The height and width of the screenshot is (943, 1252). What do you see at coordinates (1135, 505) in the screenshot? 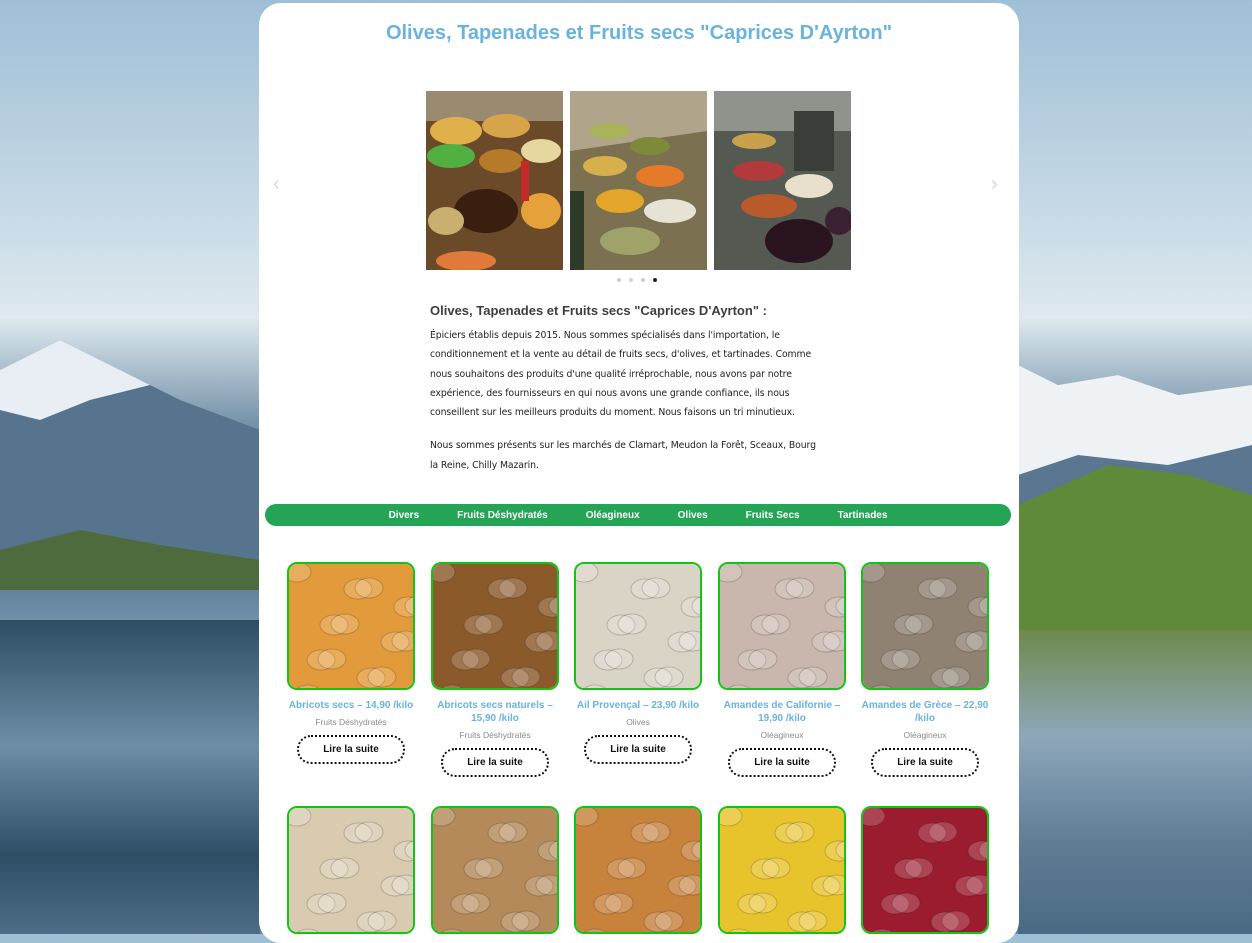
I see `mountain-scenery-right` at bounding box center [1135, 505].